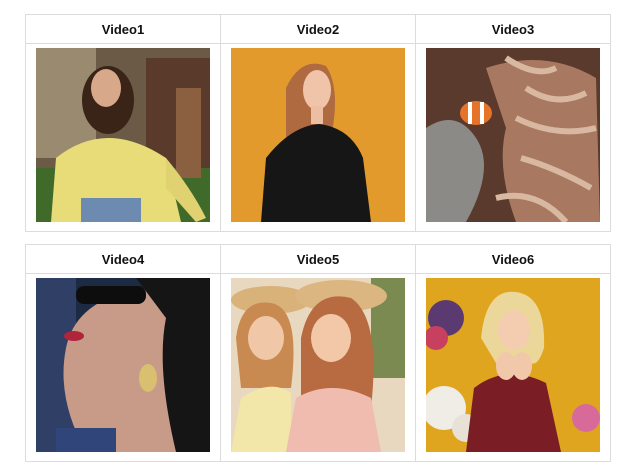 This screenshot has height=473, width=640. What do you see at coordinates (123, 259) in the screenshot?
I see `video-title: Video4` at bounding box center [123, 259].